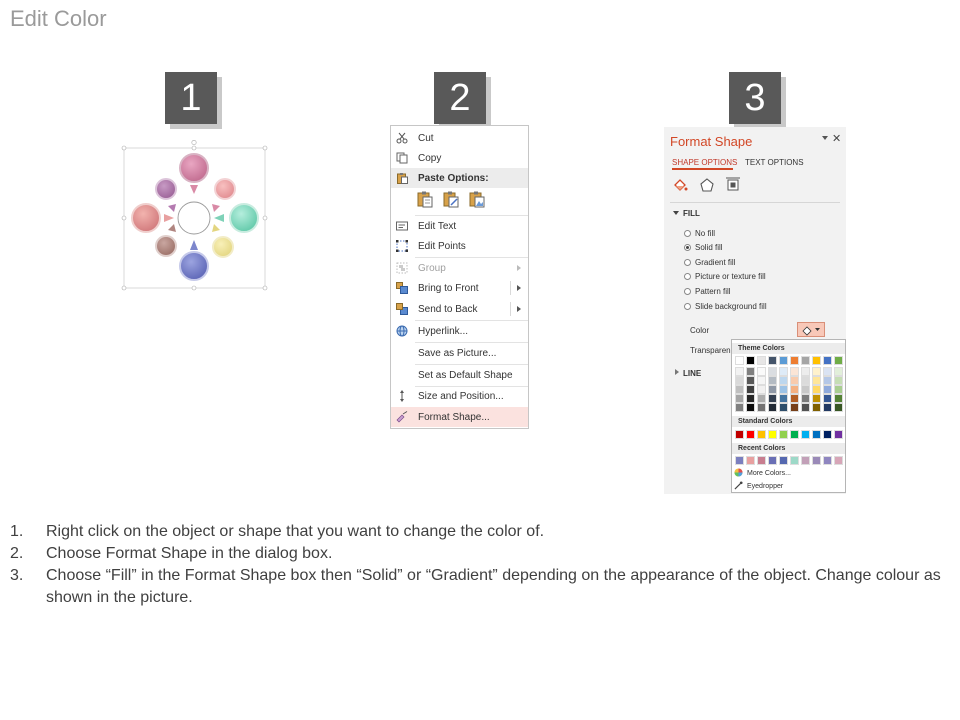  I want to click on radio-solid-fill: Solid fill, so click(703, 247).